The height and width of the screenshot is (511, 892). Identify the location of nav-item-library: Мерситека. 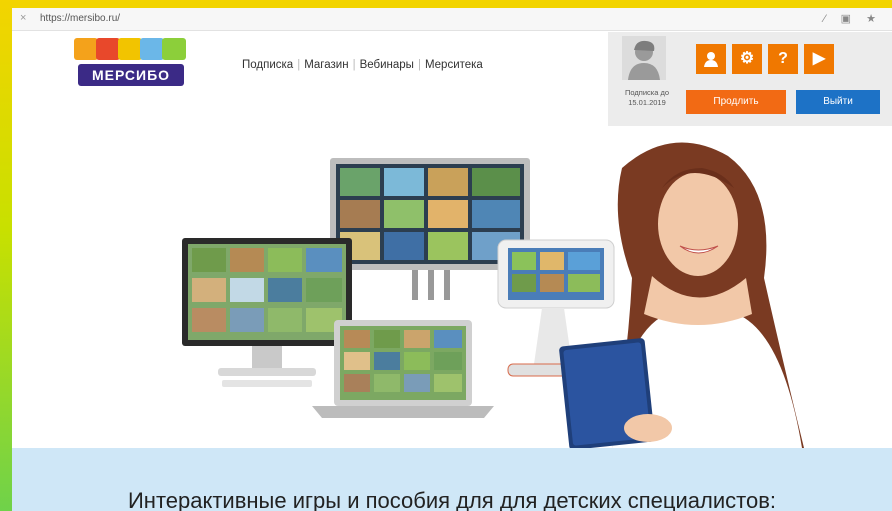
(454, 65).